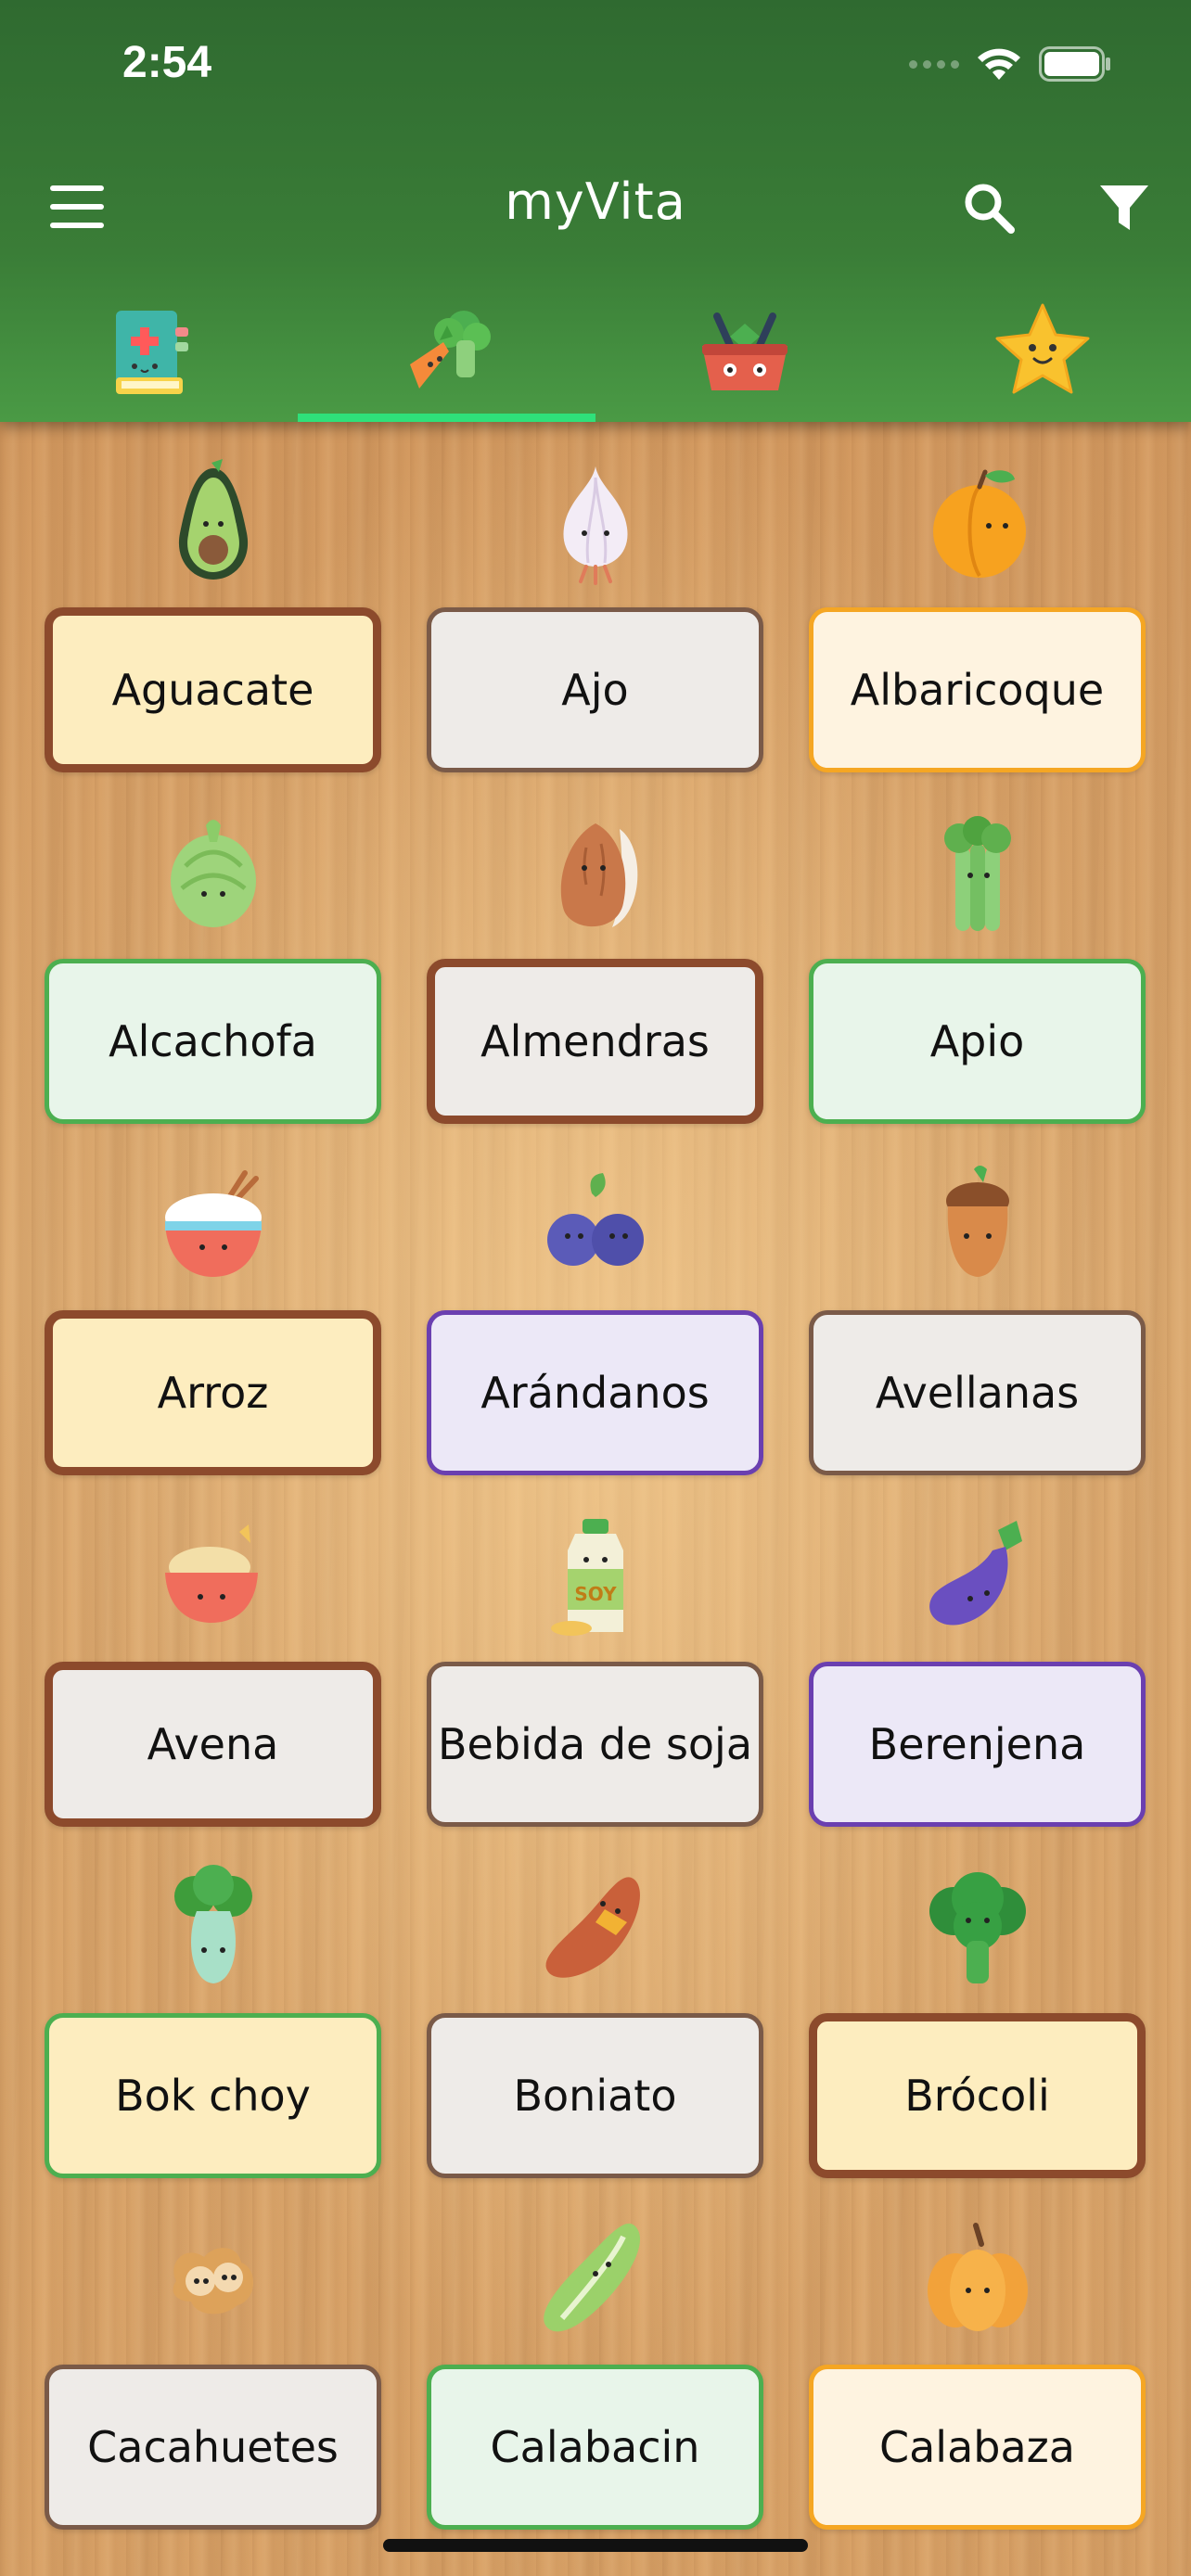 The width and height of the screenshot is (1191, 2576). I want to click on food-item: Aguacate, so click(213, 635).